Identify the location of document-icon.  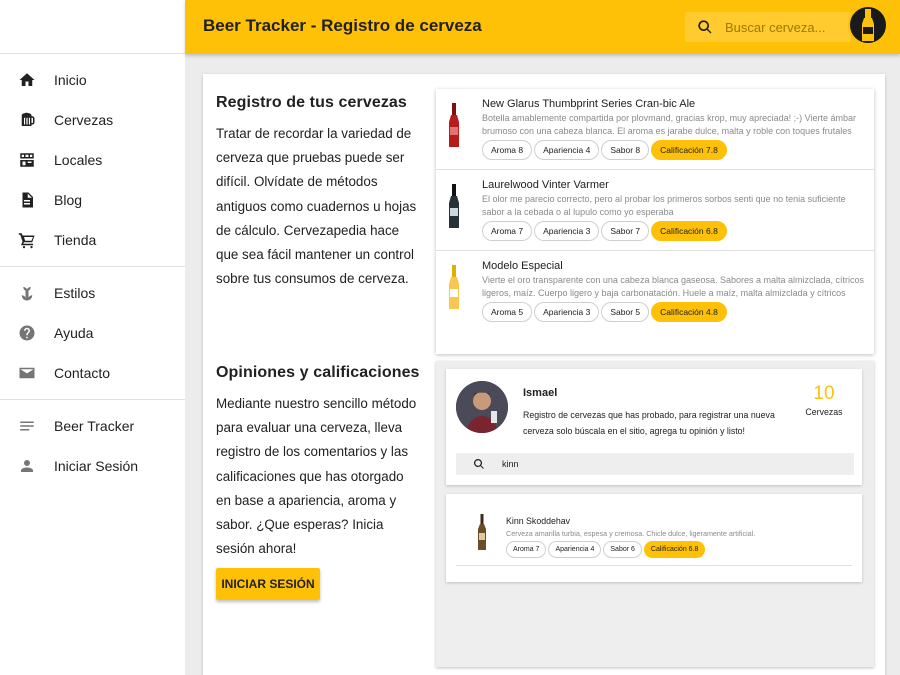
(27, 200).